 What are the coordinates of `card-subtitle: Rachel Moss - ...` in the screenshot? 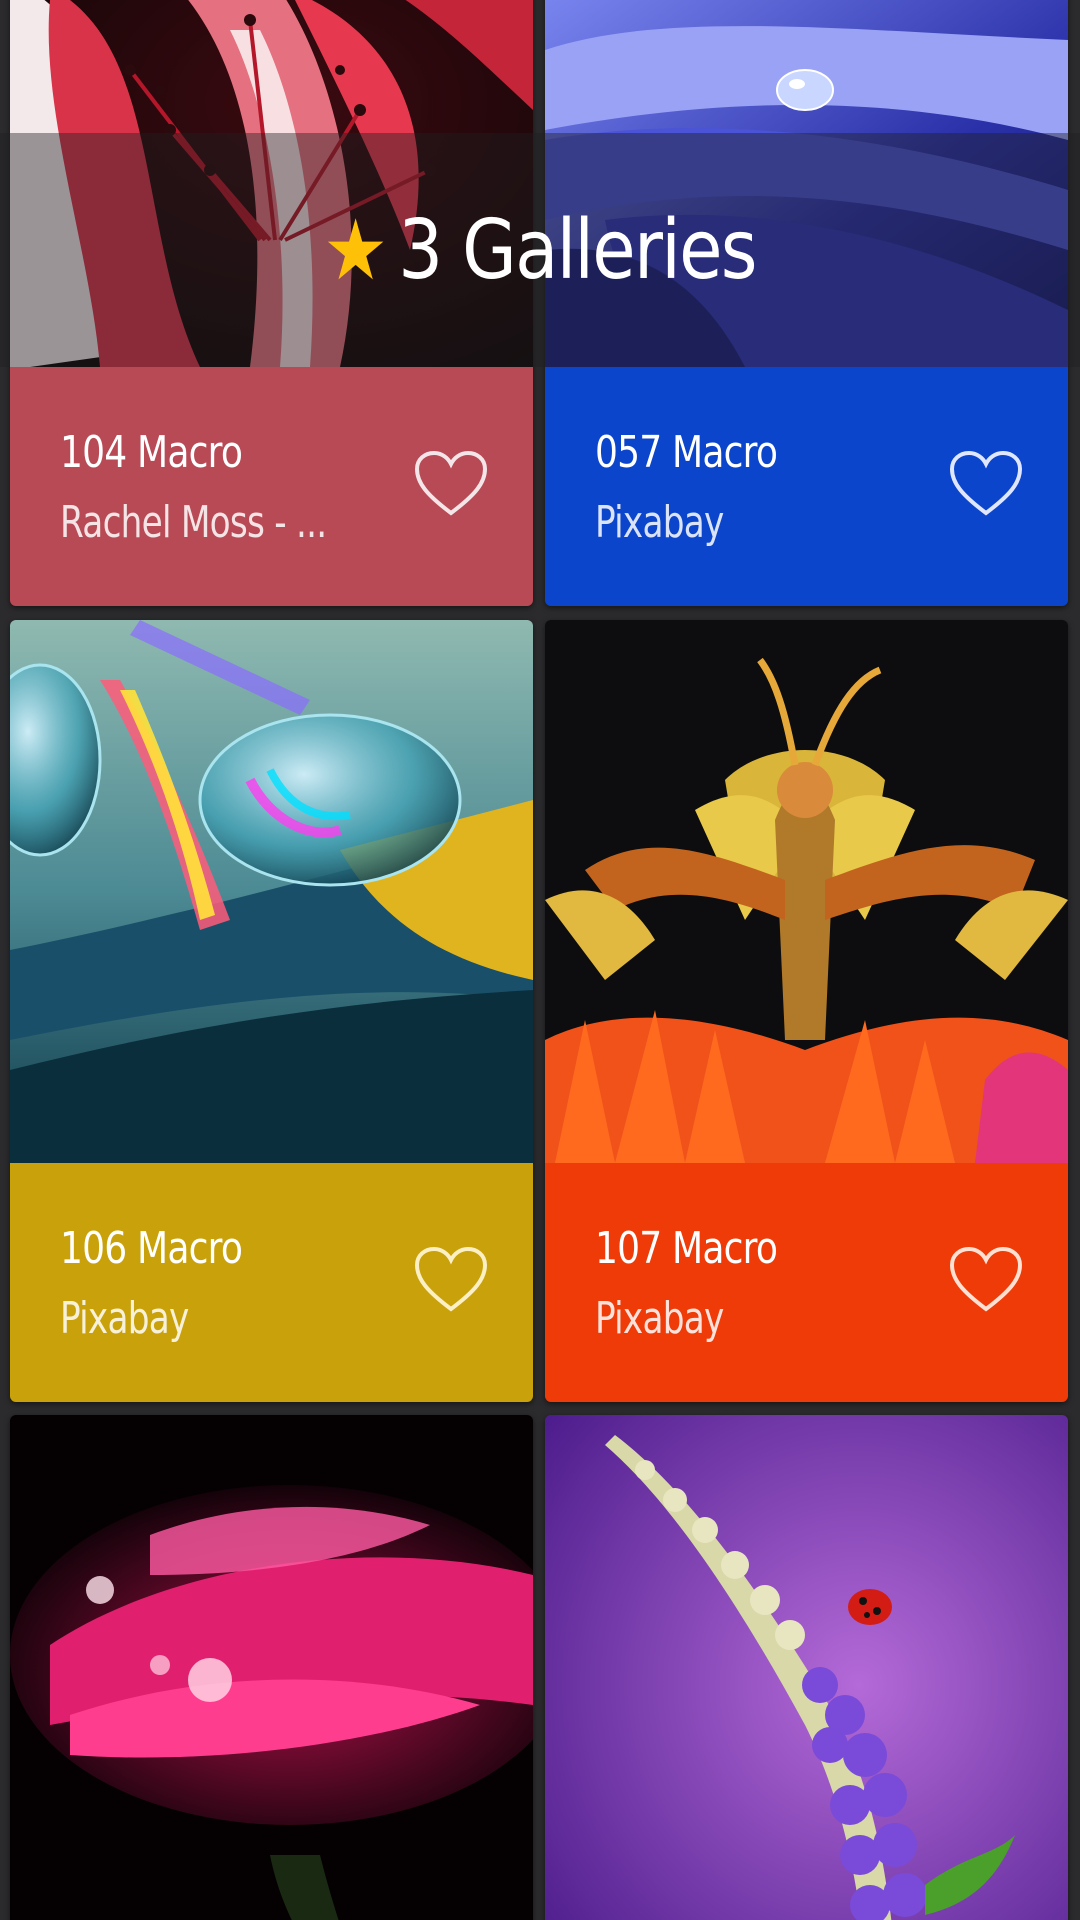 It's located at (193, 522).